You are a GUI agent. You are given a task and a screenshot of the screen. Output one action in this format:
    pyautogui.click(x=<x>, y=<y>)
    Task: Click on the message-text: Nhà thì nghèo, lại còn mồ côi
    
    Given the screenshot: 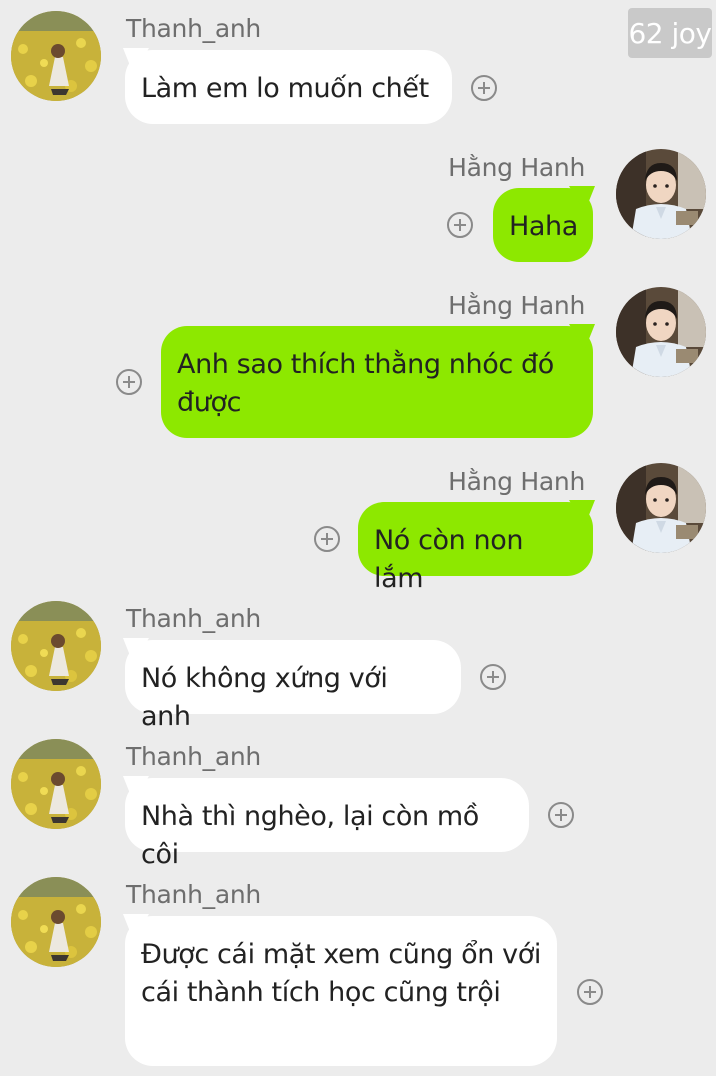 What is the action you would take?
    pyautogui.click(x=310, y=835)
    